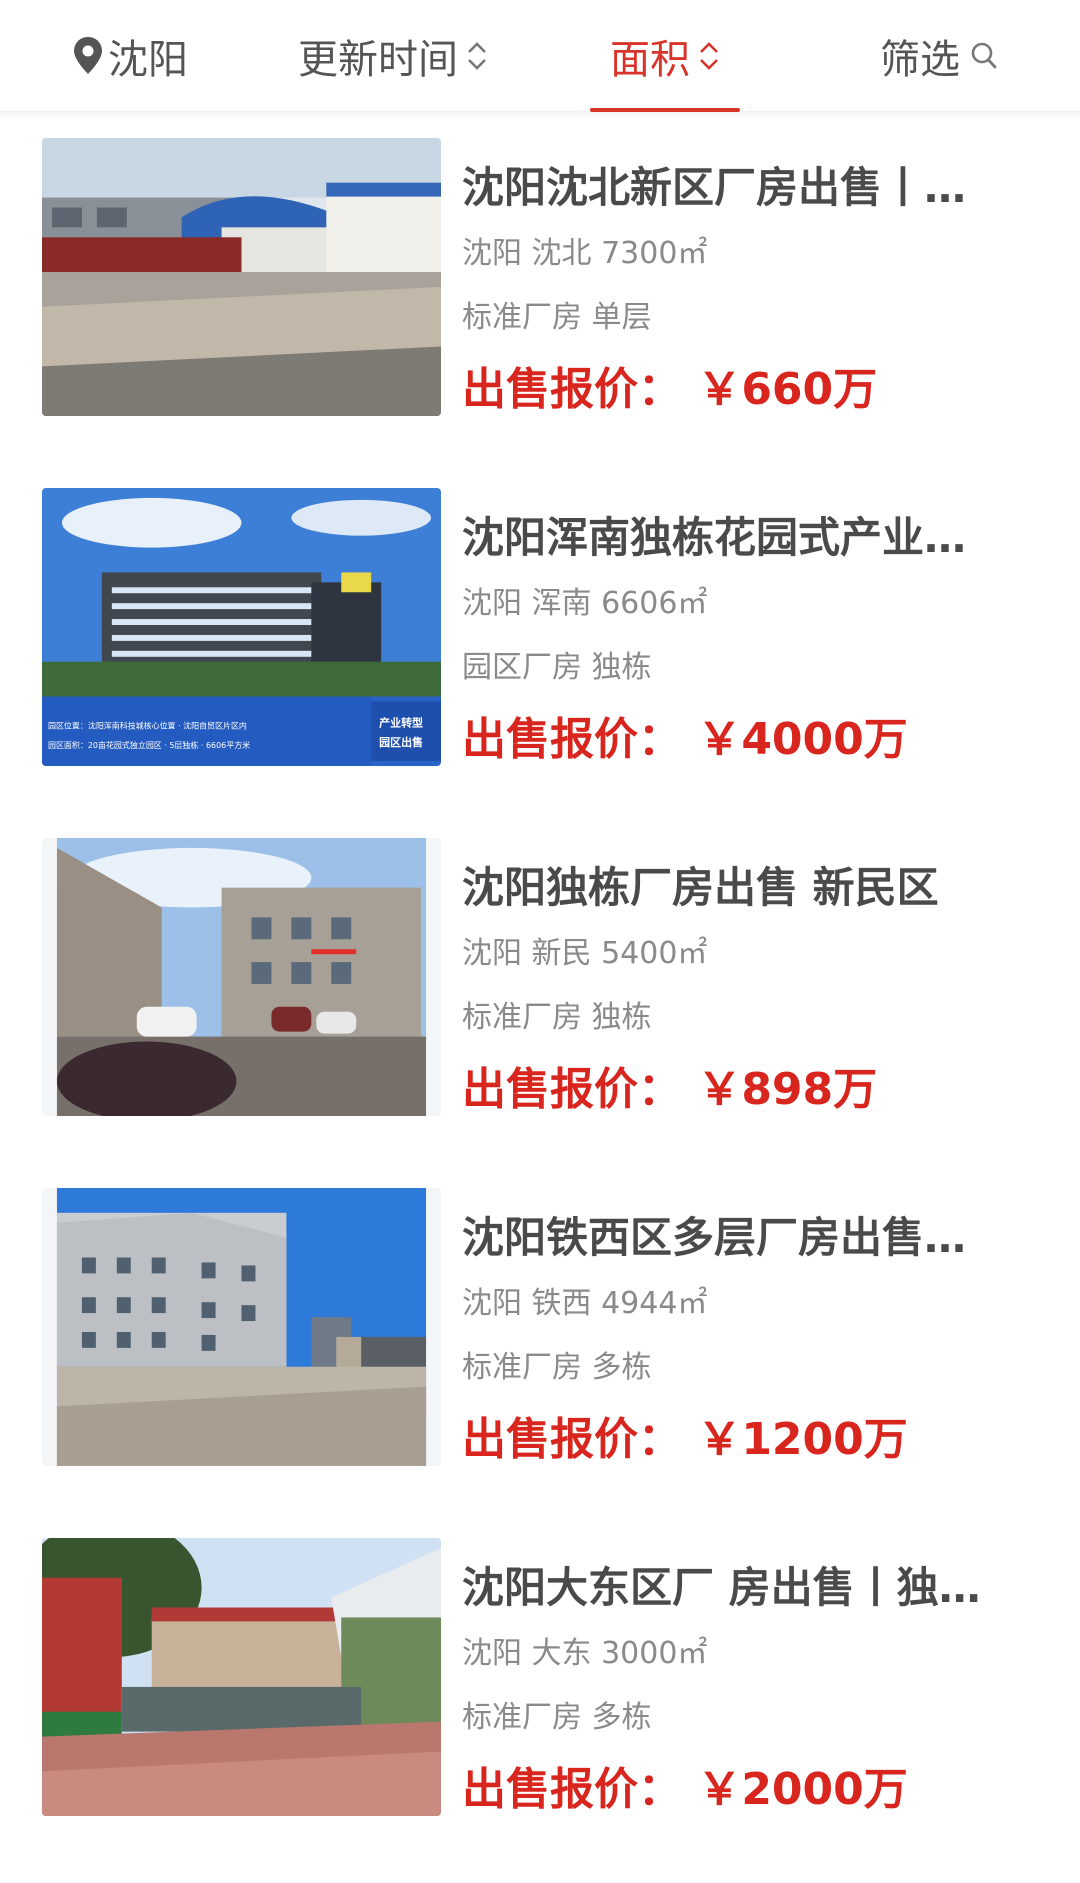 The width and height of the screenshot is (1080, 1883). I want to click on listing-type: 园区厂房 独栋, so click(557, 667).